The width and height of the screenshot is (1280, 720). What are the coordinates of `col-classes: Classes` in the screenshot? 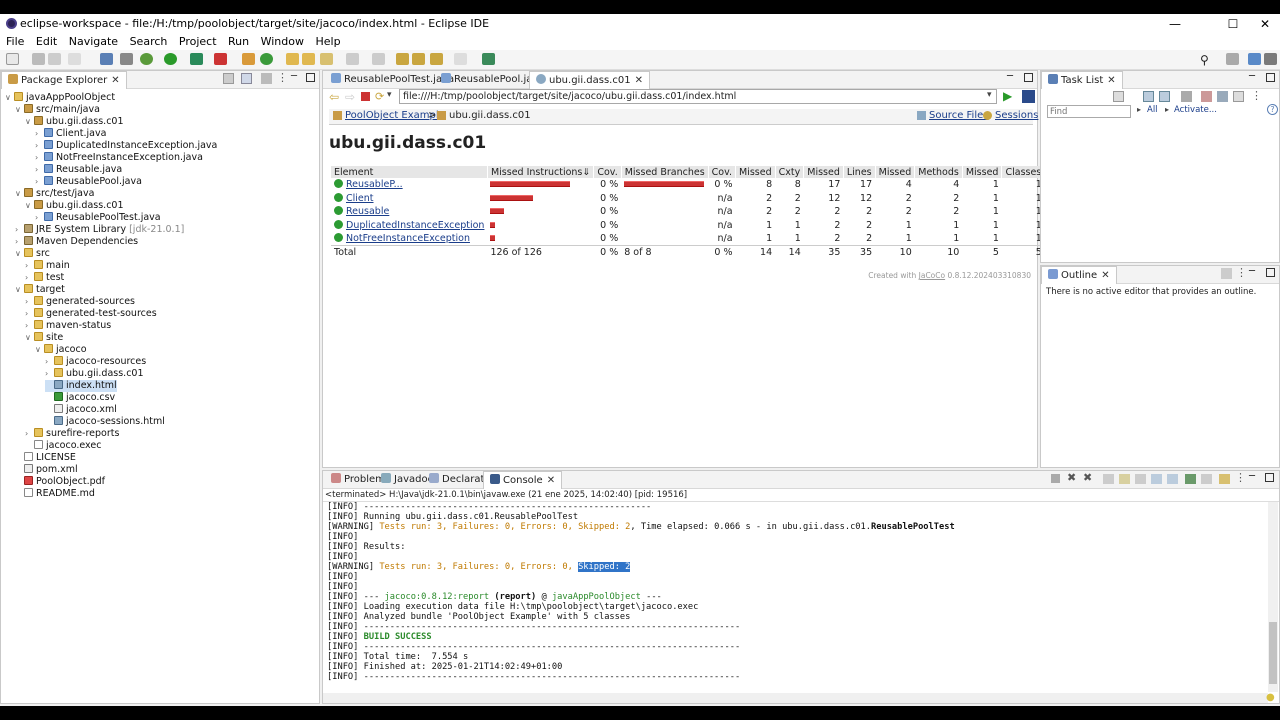 It's located at (1023, 172).